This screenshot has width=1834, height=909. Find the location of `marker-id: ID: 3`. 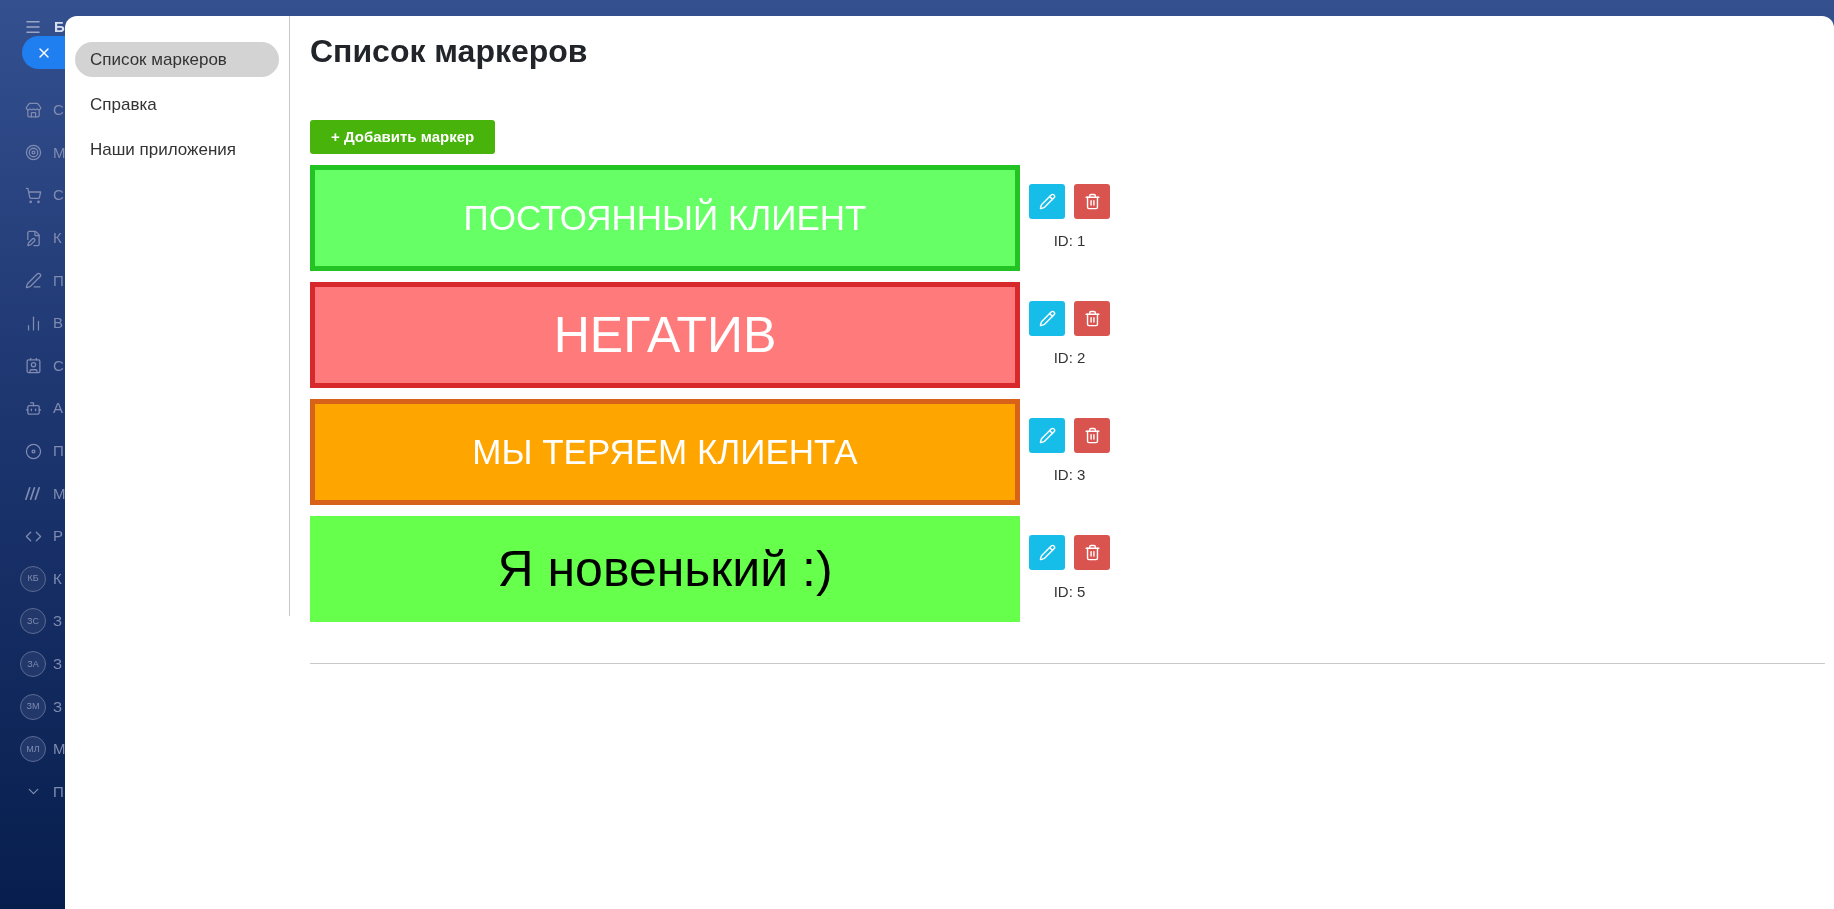

marker-id: ID: 3 is located at coordinates (1069, 475).